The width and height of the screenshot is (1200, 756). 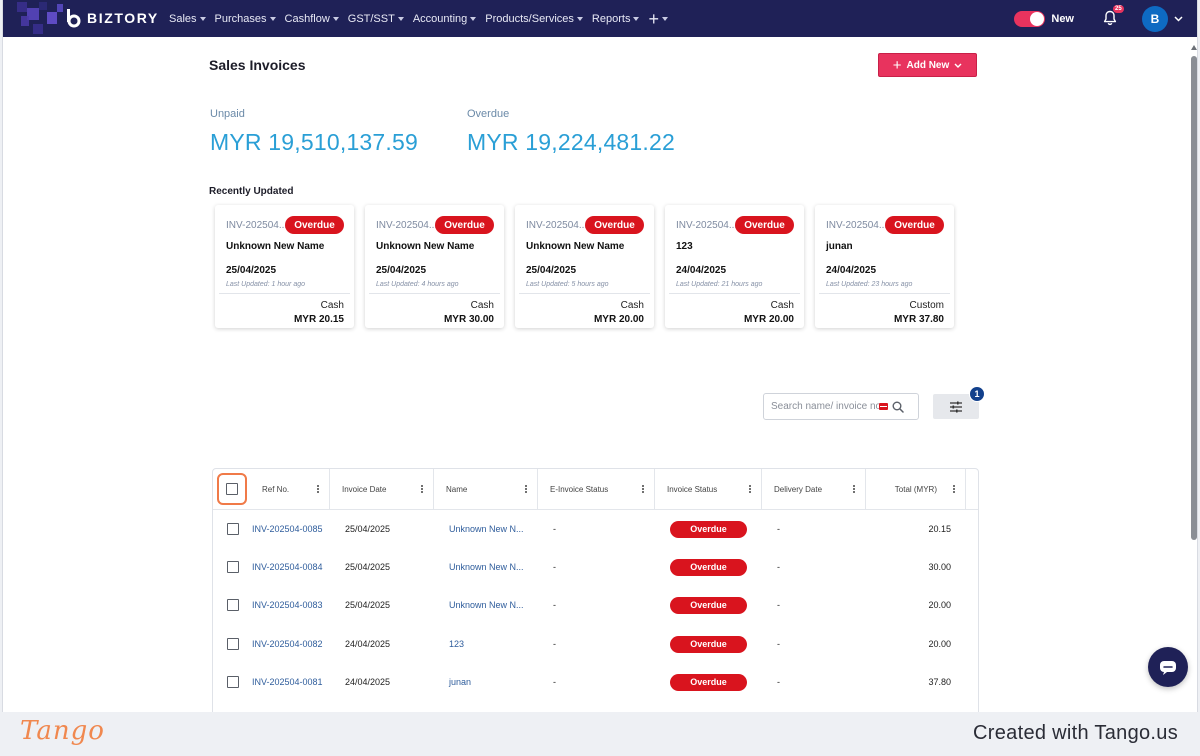 I want to click on menu-accounting: Accounting, so click(x=445, y=19).